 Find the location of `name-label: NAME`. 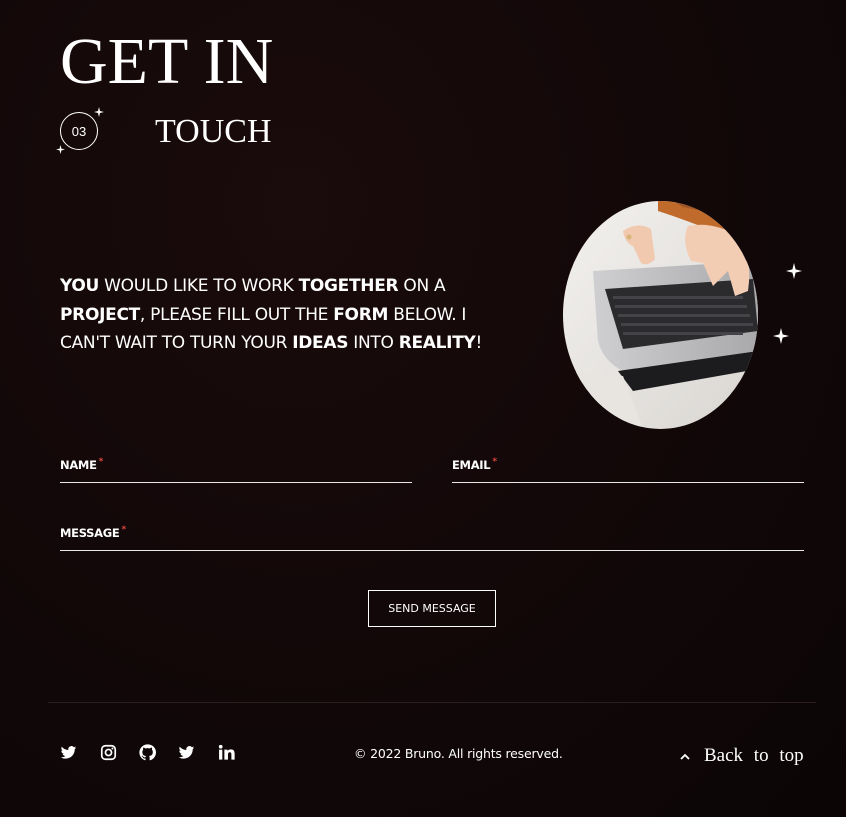

name-label: NAME is located at coordinates (78, 465).